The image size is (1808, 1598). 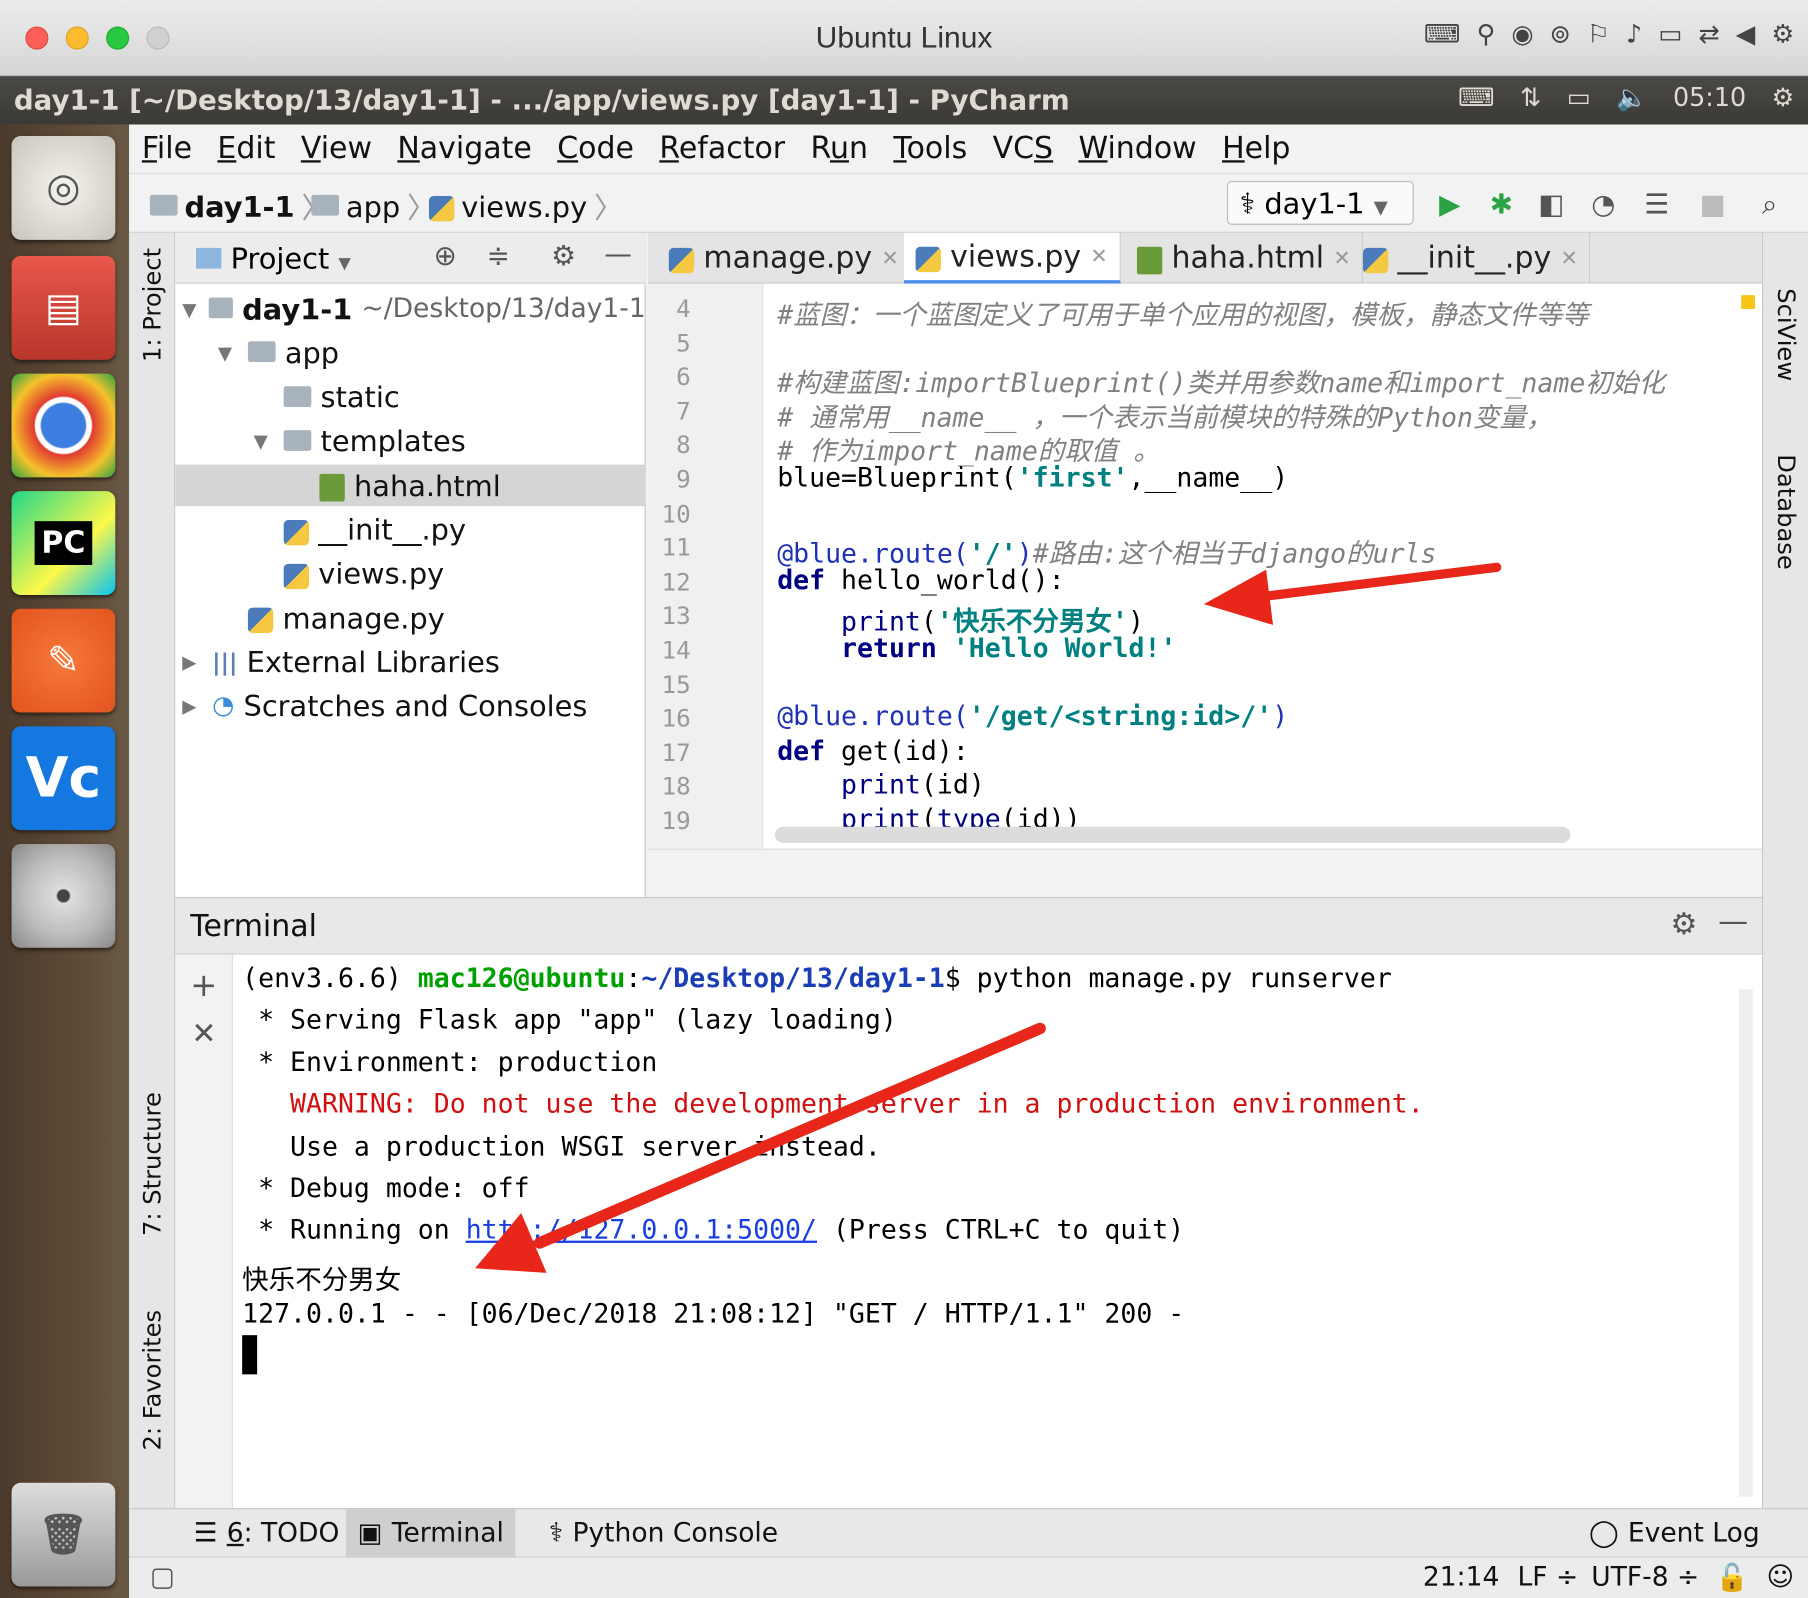 I want to click on terminal-tool-button: ▣ Terminal, so click(x=430, y=1533).